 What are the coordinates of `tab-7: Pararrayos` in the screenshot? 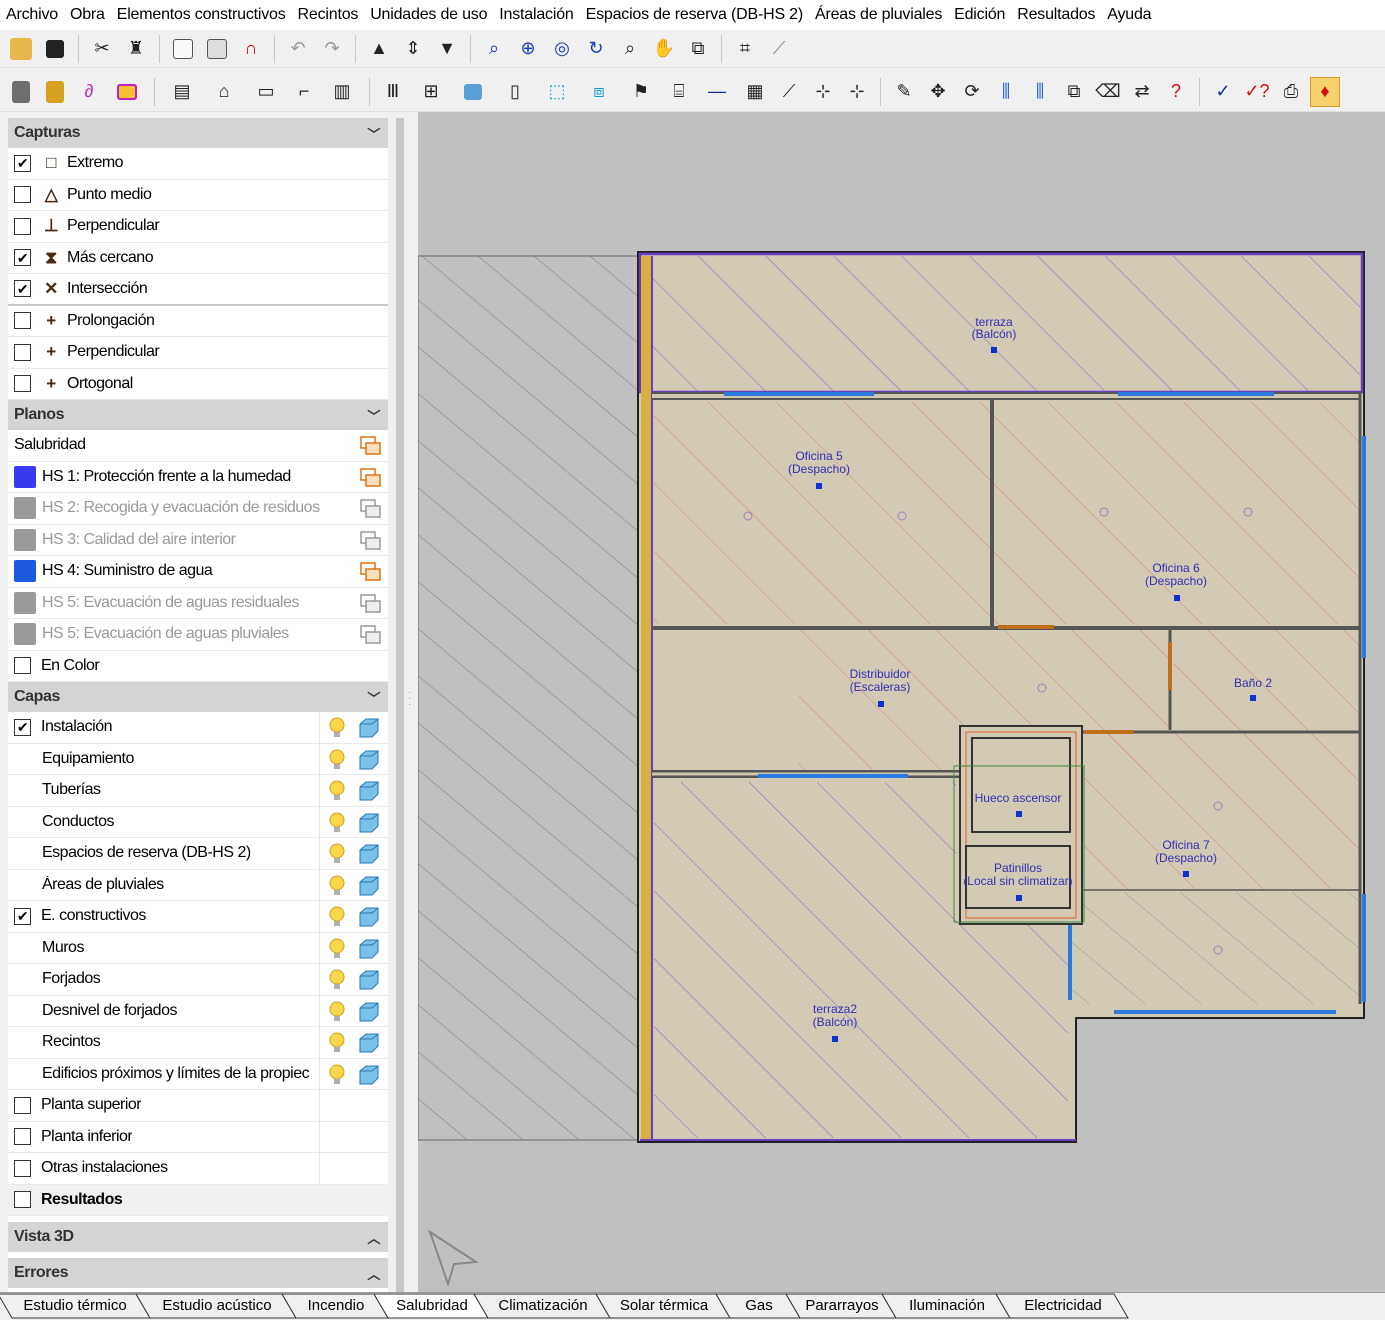 It's located at (841, 1306).